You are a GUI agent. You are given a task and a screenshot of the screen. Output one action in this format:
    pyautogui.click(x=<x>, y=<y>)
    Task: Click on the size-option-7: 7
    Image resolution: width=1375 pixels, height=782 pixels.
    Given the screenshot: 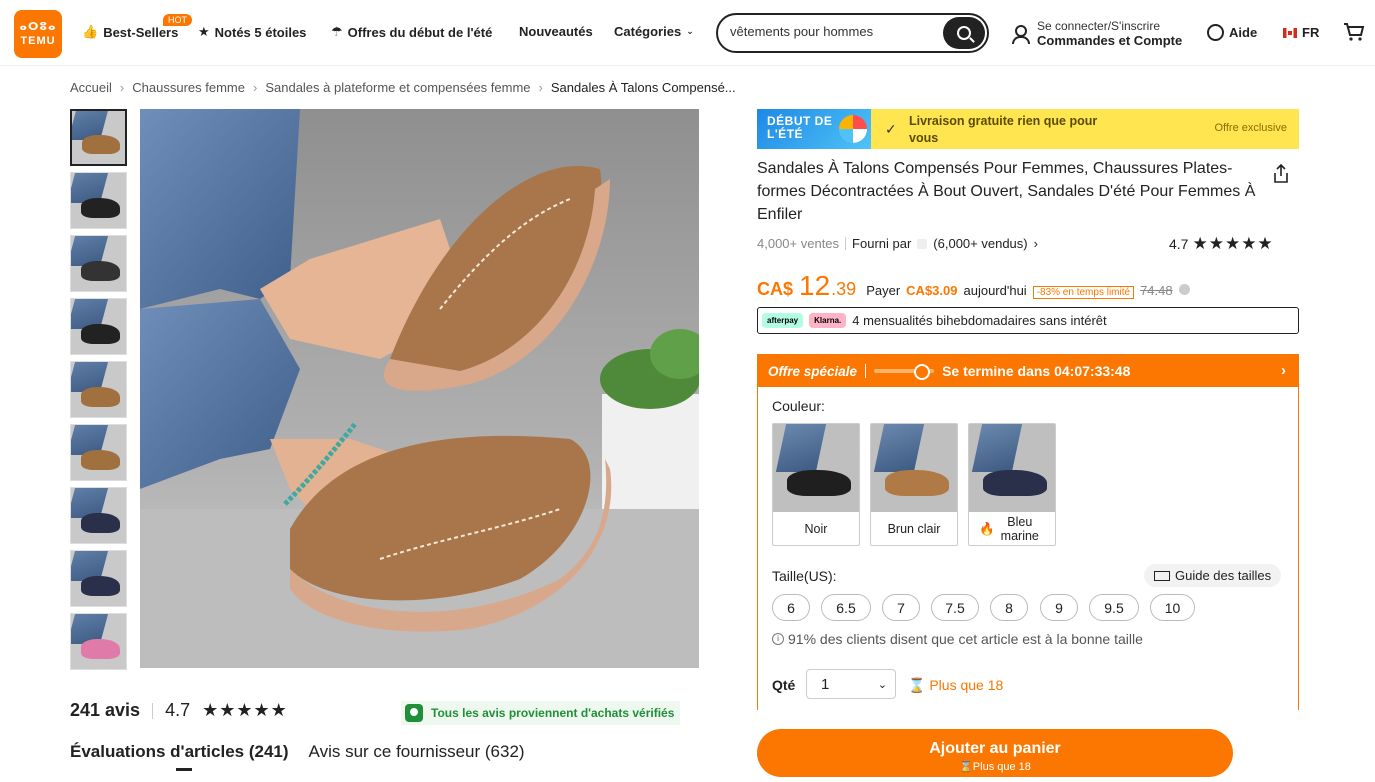 What is the action you would take?
    pyautogui.click(x=901, y=607)
    